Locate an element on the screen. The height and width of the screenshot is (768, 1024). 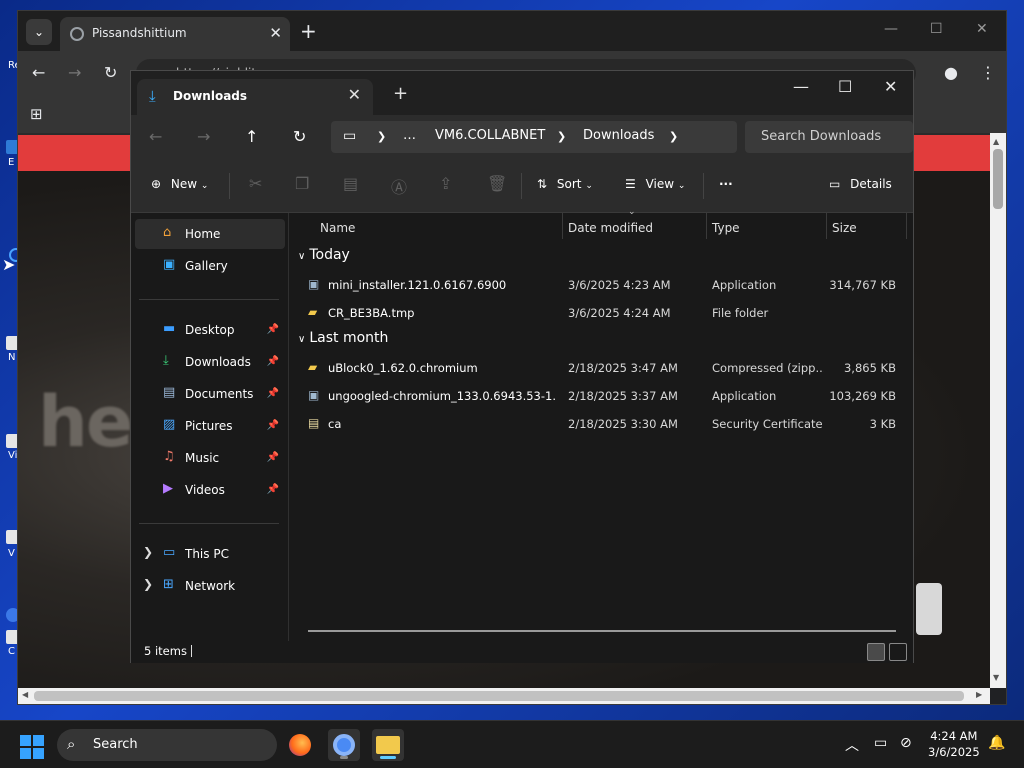
scroll-left-icon: ◀ is located at coordinates (25, 694).